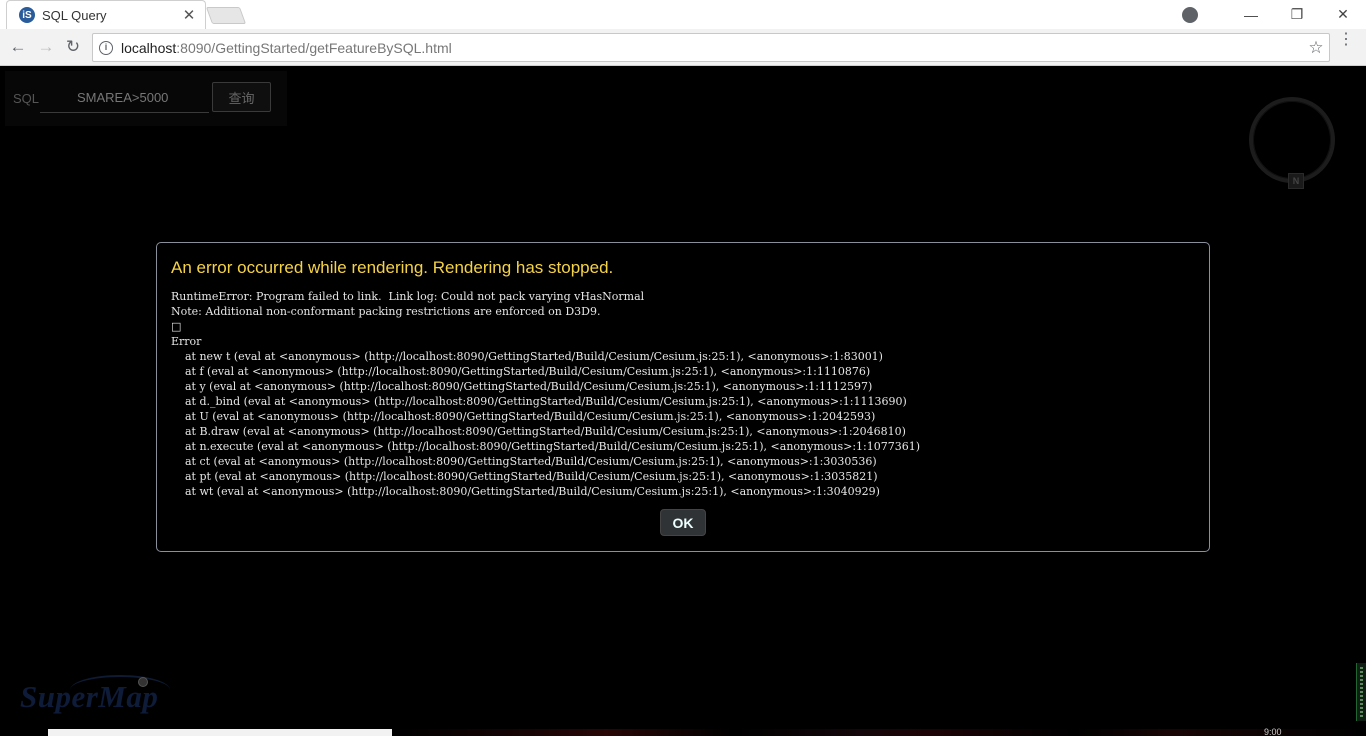  Describe the element at coordinates (879, 732) in the screenshot. I see `bottom-timeline` at that location.